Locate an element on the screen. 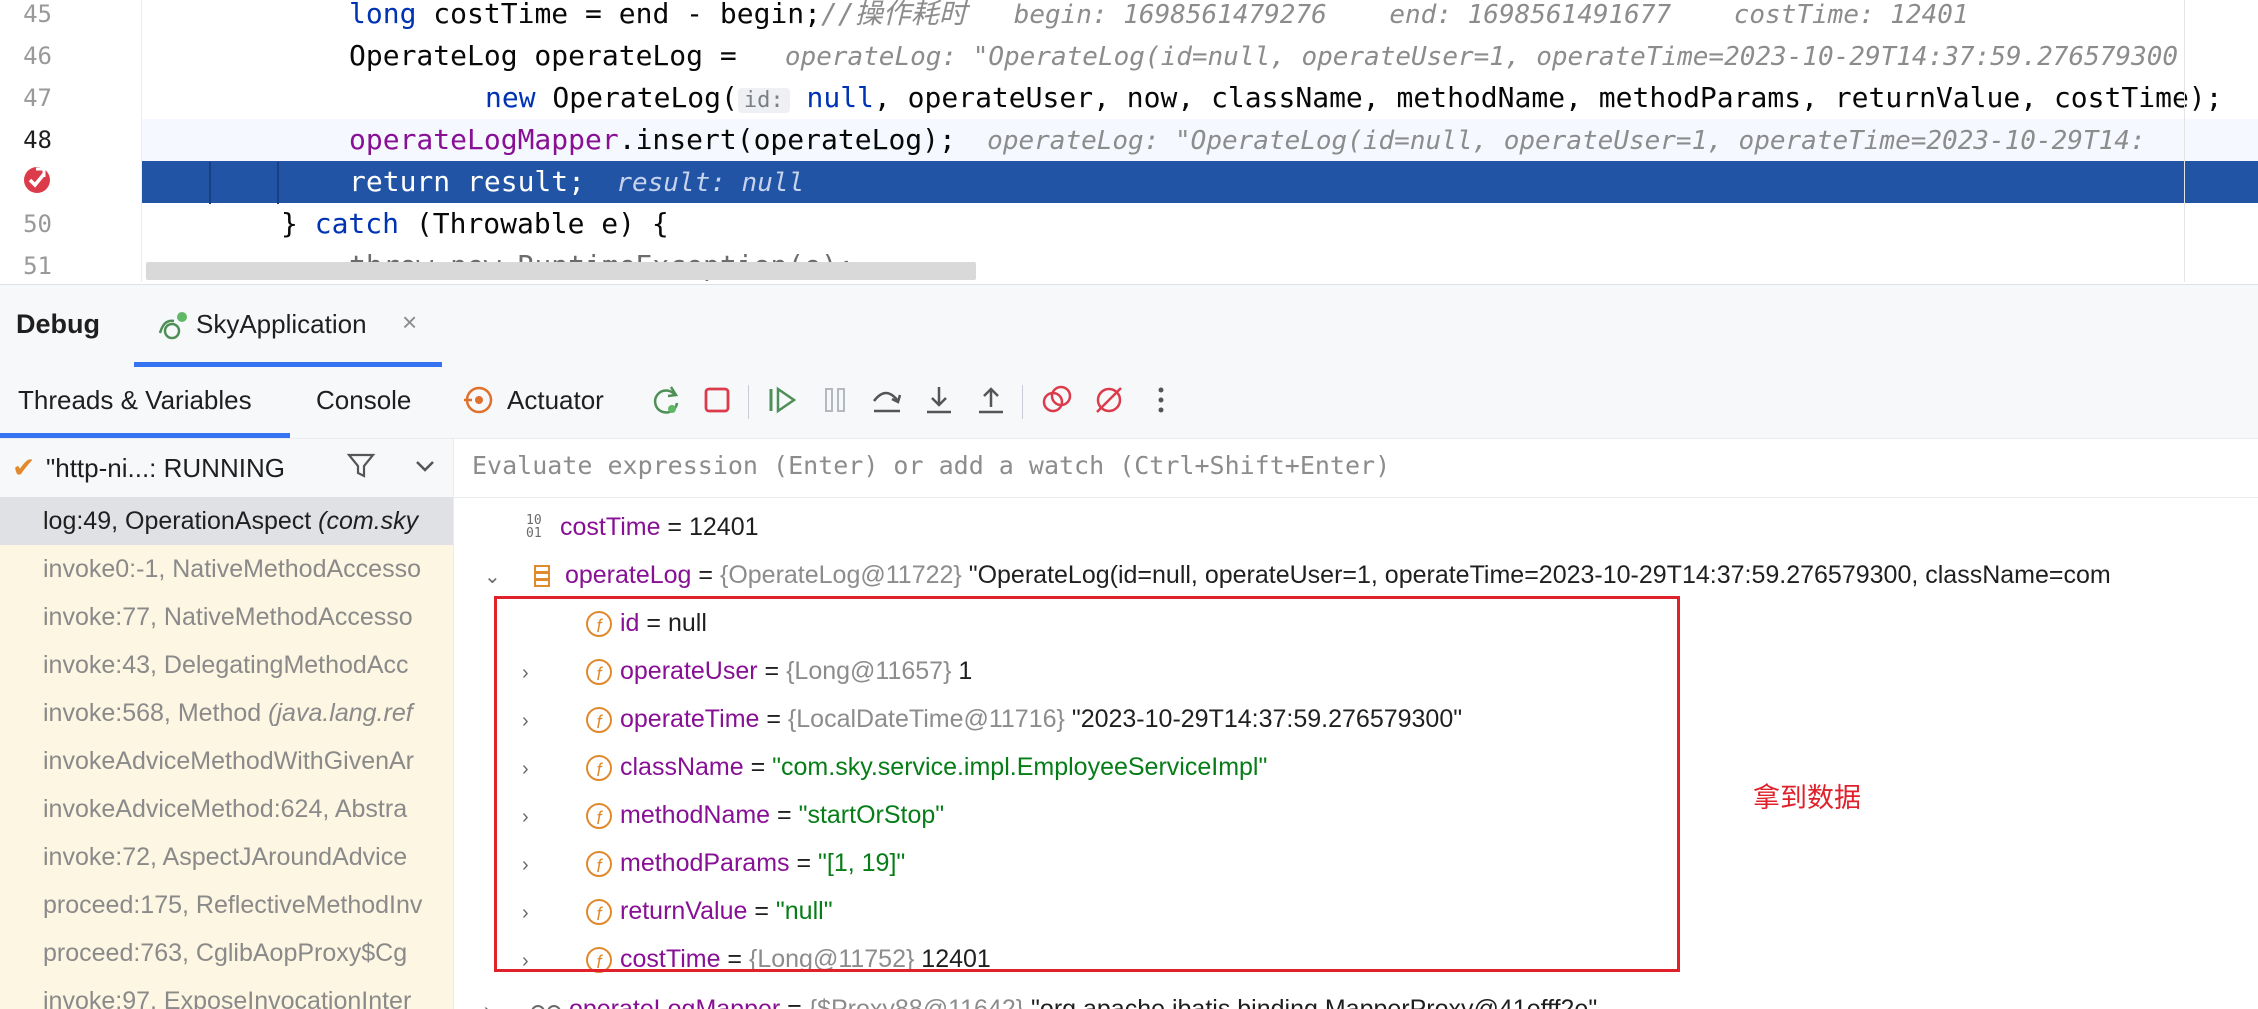  right-margin-guide is located at coordinates (2184, 141).